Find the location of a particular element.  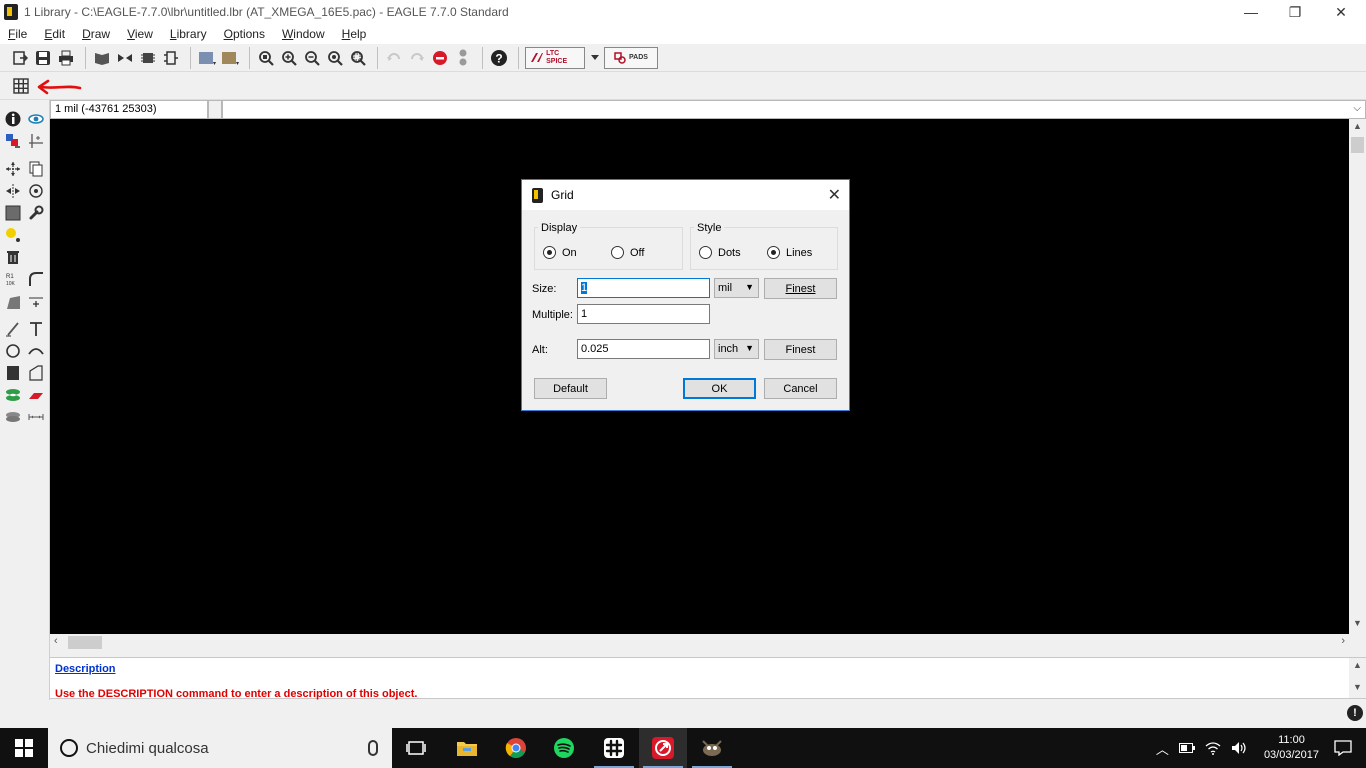

copy-icon is located at coordinates (36, 169).